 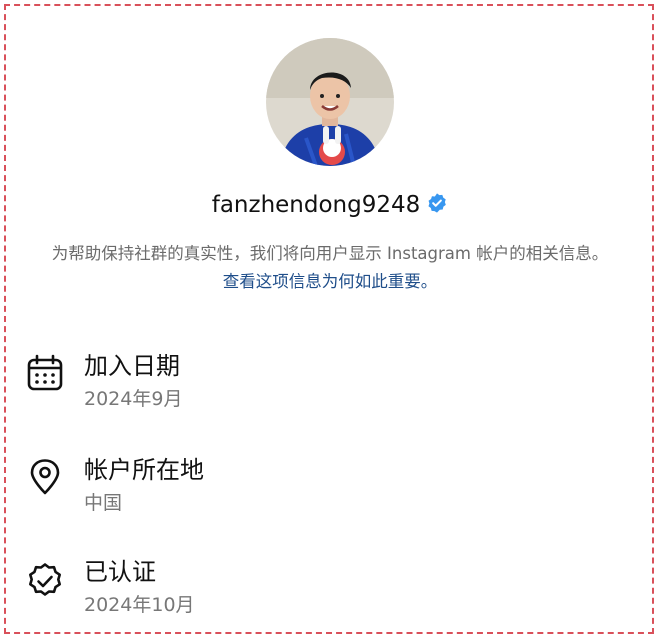 What do you see at coordinates (132, 366) in the screenshot?
I see `date-joined-label: 加入日期` at bounding box center [132, 366].